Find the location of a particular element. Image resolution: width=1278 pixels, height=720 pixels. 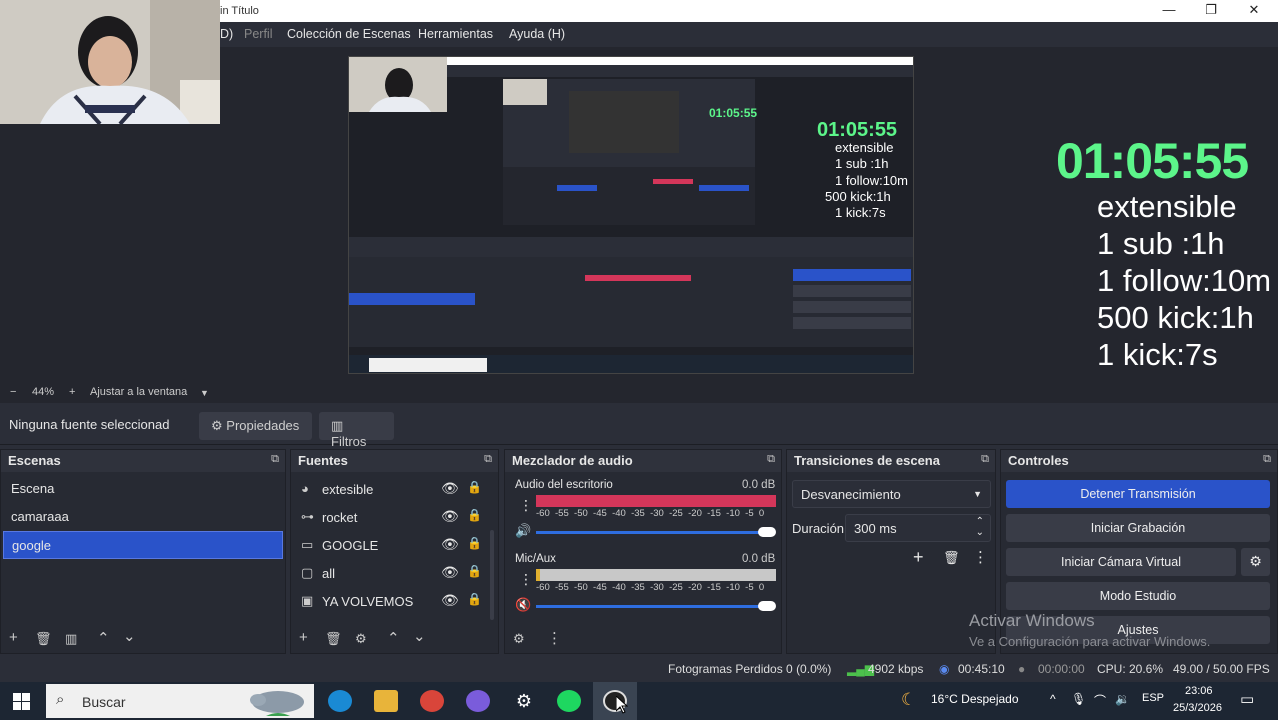

properties-button: ⚙ Propiedades is located at coordinates (255, 426).